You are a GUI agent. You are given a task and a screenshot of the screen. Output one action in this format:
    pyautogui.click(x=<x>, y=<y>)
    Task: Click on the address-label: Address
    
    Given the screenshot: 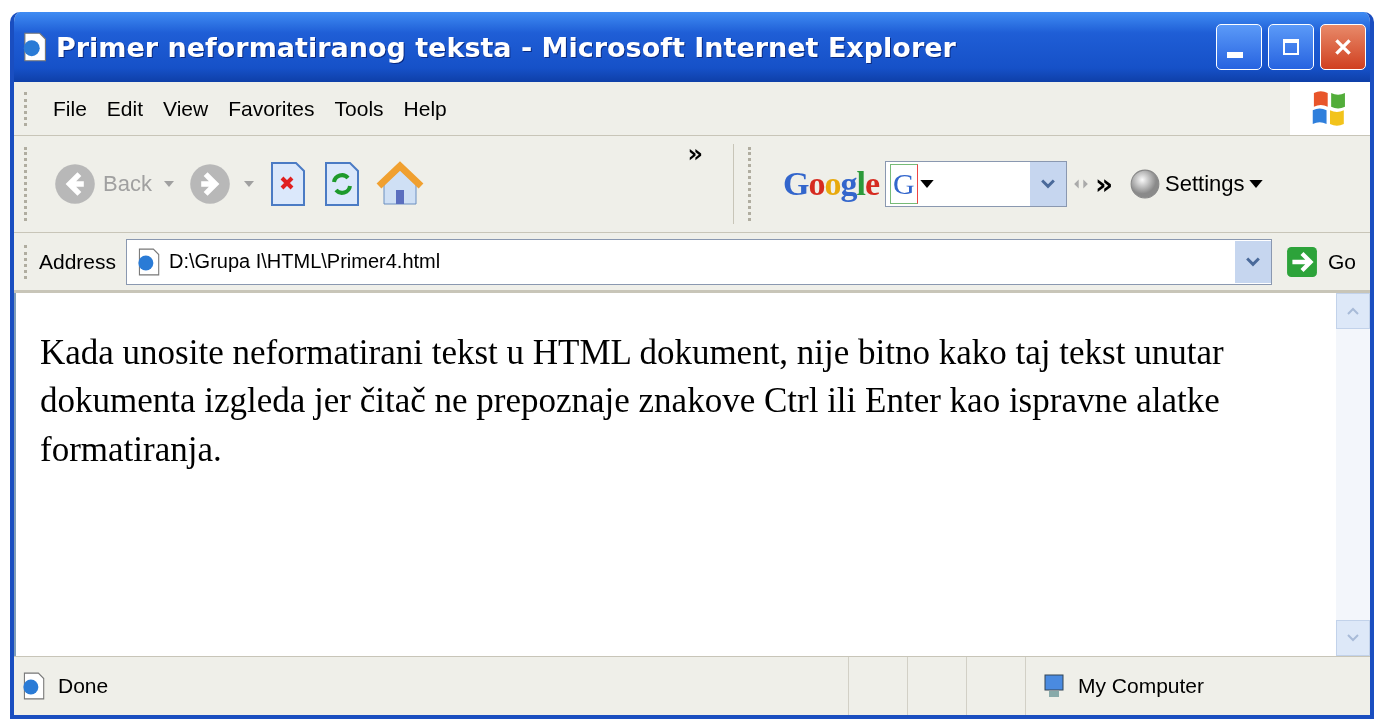 What is the action you would take?
    pyautogui.click(x=78, y=261)
    